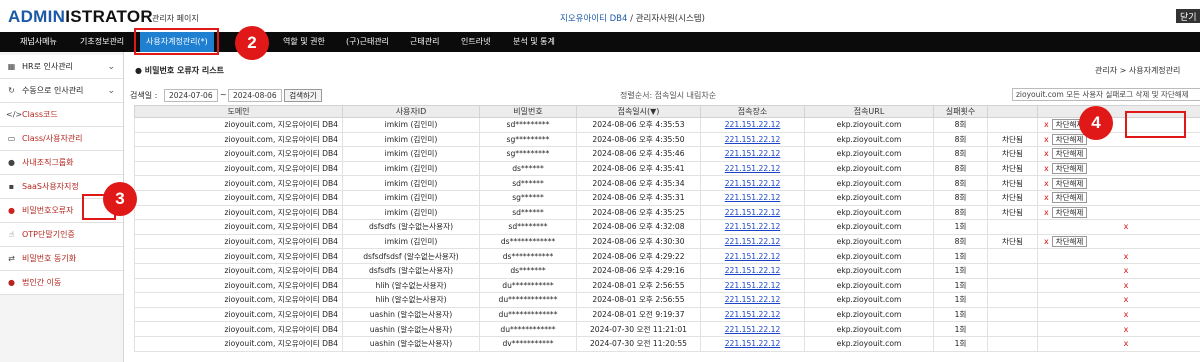  What do you see at coordinates (869, 197) in the screenshot?
I see `url-cell: ekp.zioyouit.com` at bounding box center [869, 197].